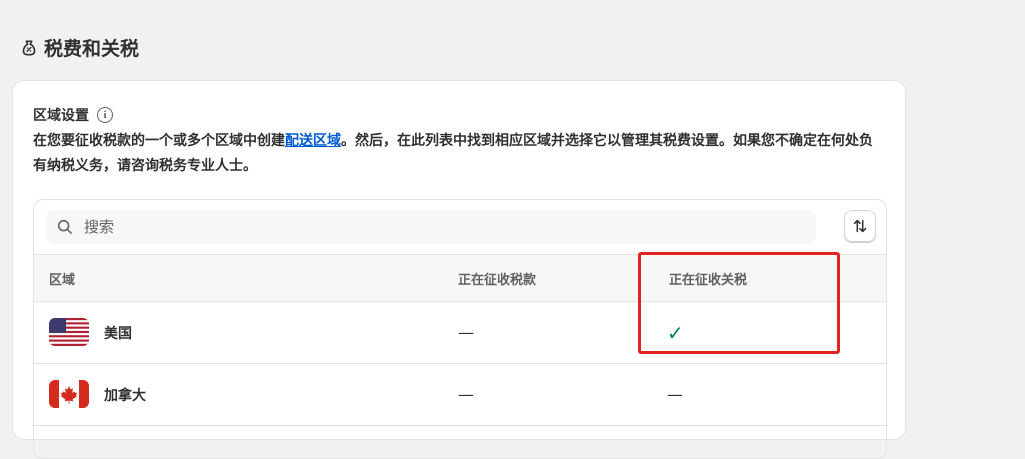 Image resolution: width=1025 pixels, height=459 pixels. What do you see at coordinates (313, 141) in the screenshot?
I see `shipping-zones-link: 配送区域` at bounding box center [313, 141].